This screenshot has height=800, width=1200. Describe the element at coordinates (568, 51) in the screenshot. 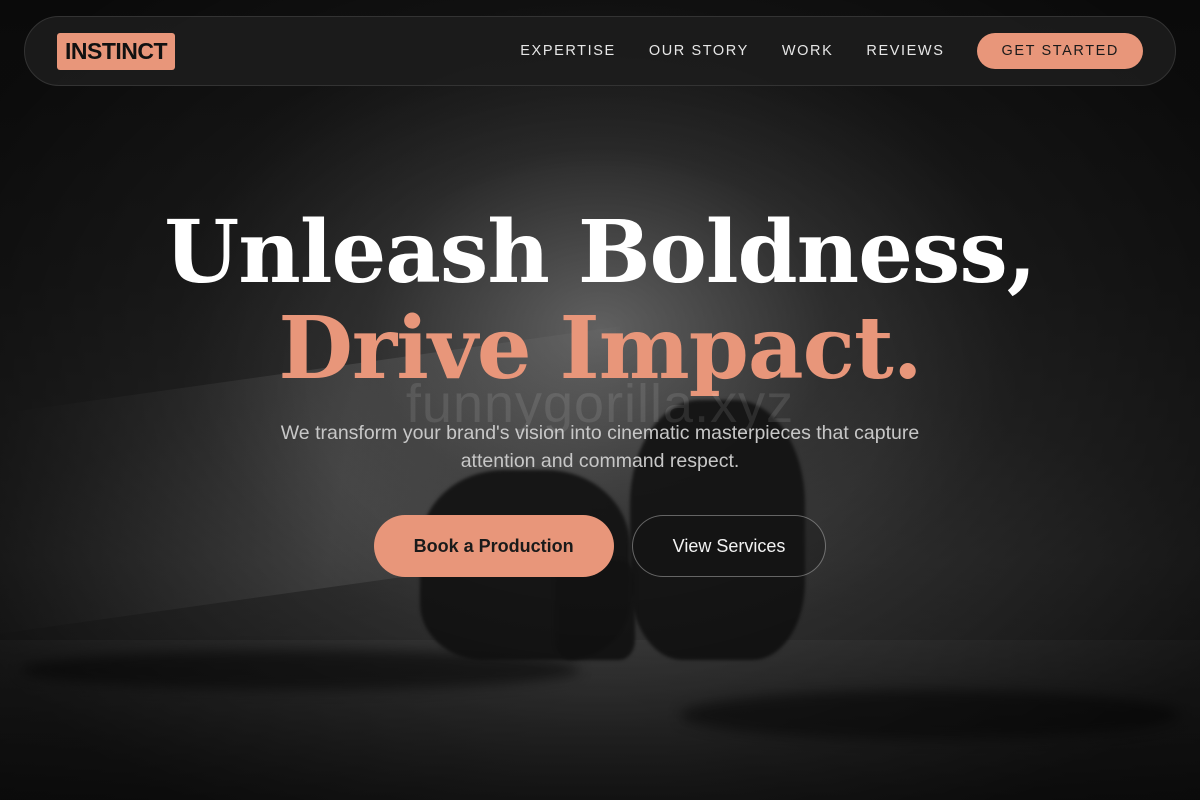

I see `nav-link-expertise: EXPERTISE` at that location.